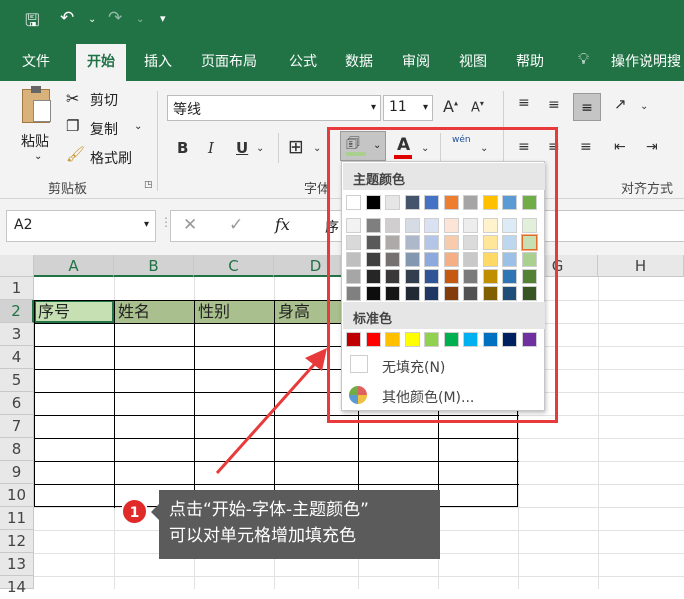  Describe the element at coordinates (342, 60) in the screenshot. I see `ribbon-tabs: 文件 开始 插入 页面布局 公式 数据 审阅 视图 帮助 💡︎ 操作说明搜` at that location.